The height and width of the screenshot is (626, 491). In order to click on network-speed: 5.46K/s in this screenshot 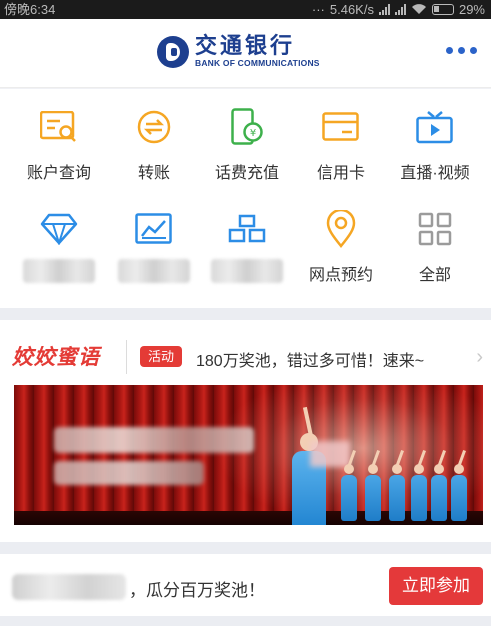, I will do `click(351, 9)`.